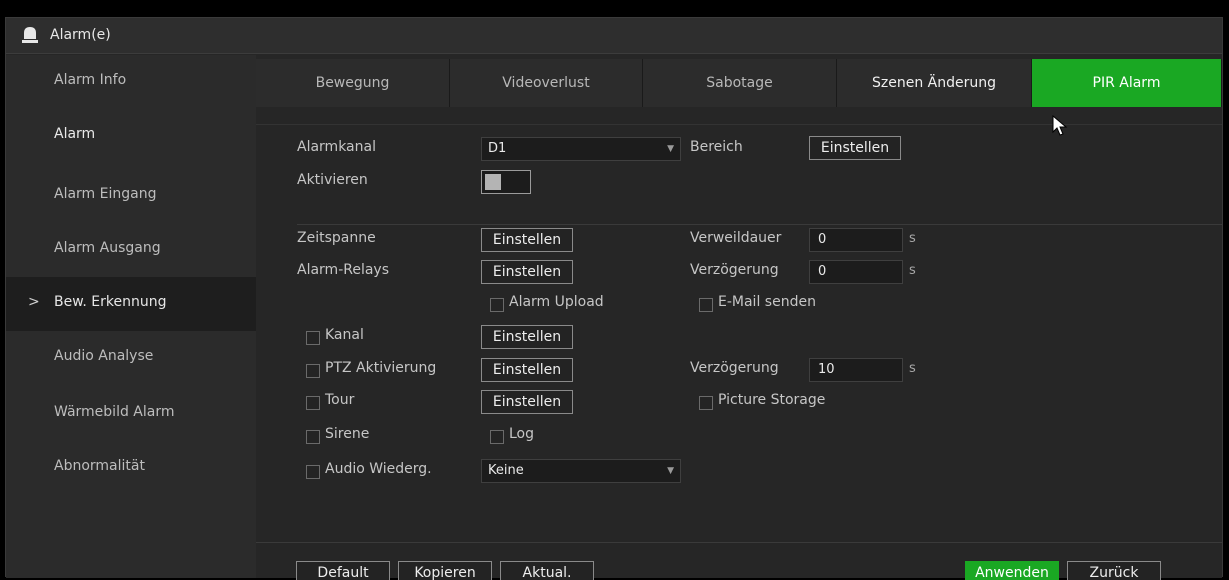  I want to click on tab-videoverlust: Videoverlust, so click(546, 83).